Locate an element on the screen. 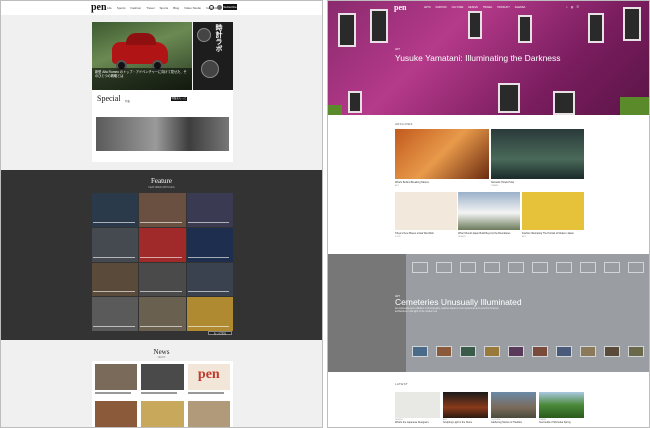 Image resolution: width=650 pixels, height=428 pixels. latest-card: ART Sculpting Light in the Stone is located at coordinates (465, 409).